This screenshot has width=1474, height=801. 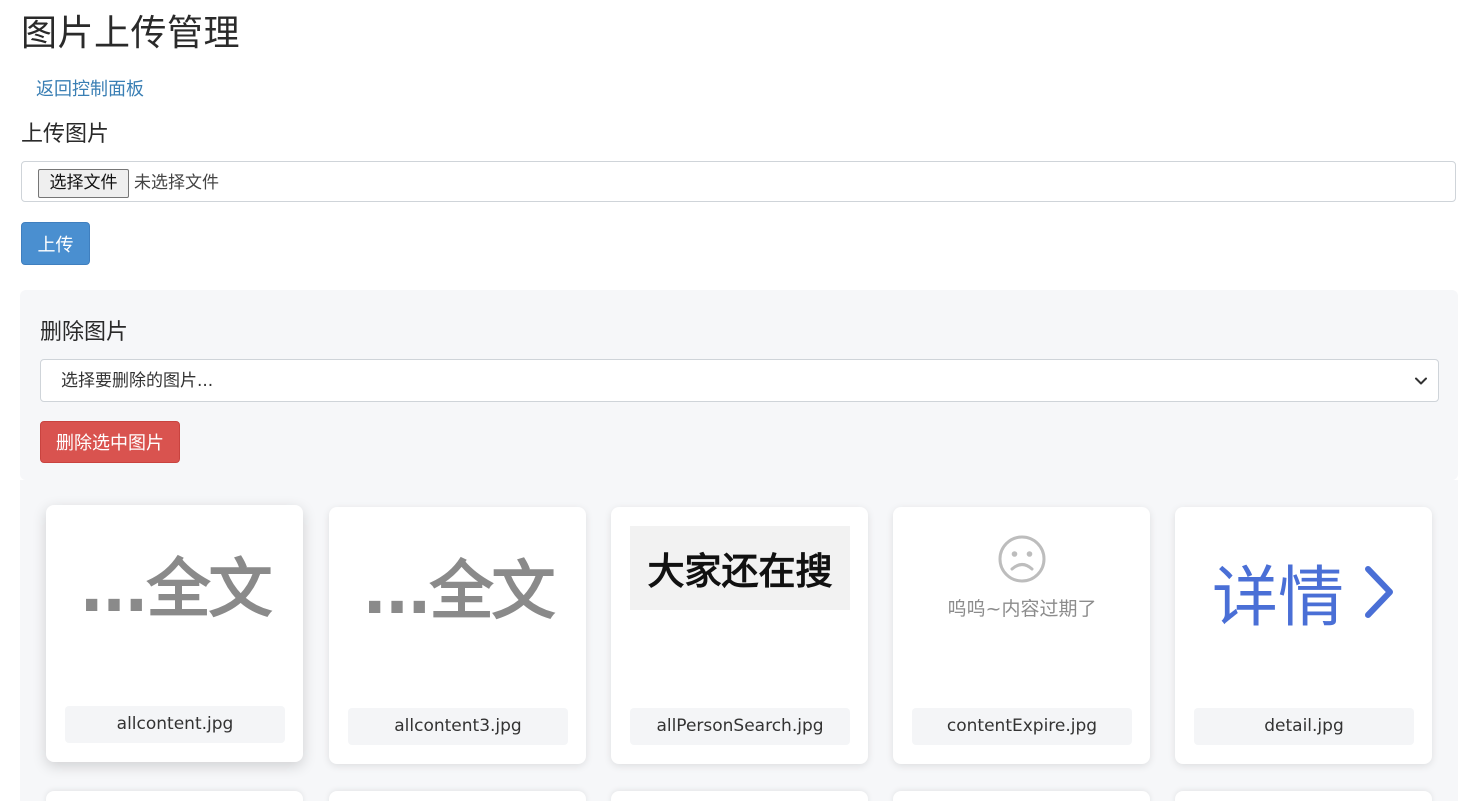 I want to click on image-card: ...全文 allcontent.jpg, so click(x=174, y=633).